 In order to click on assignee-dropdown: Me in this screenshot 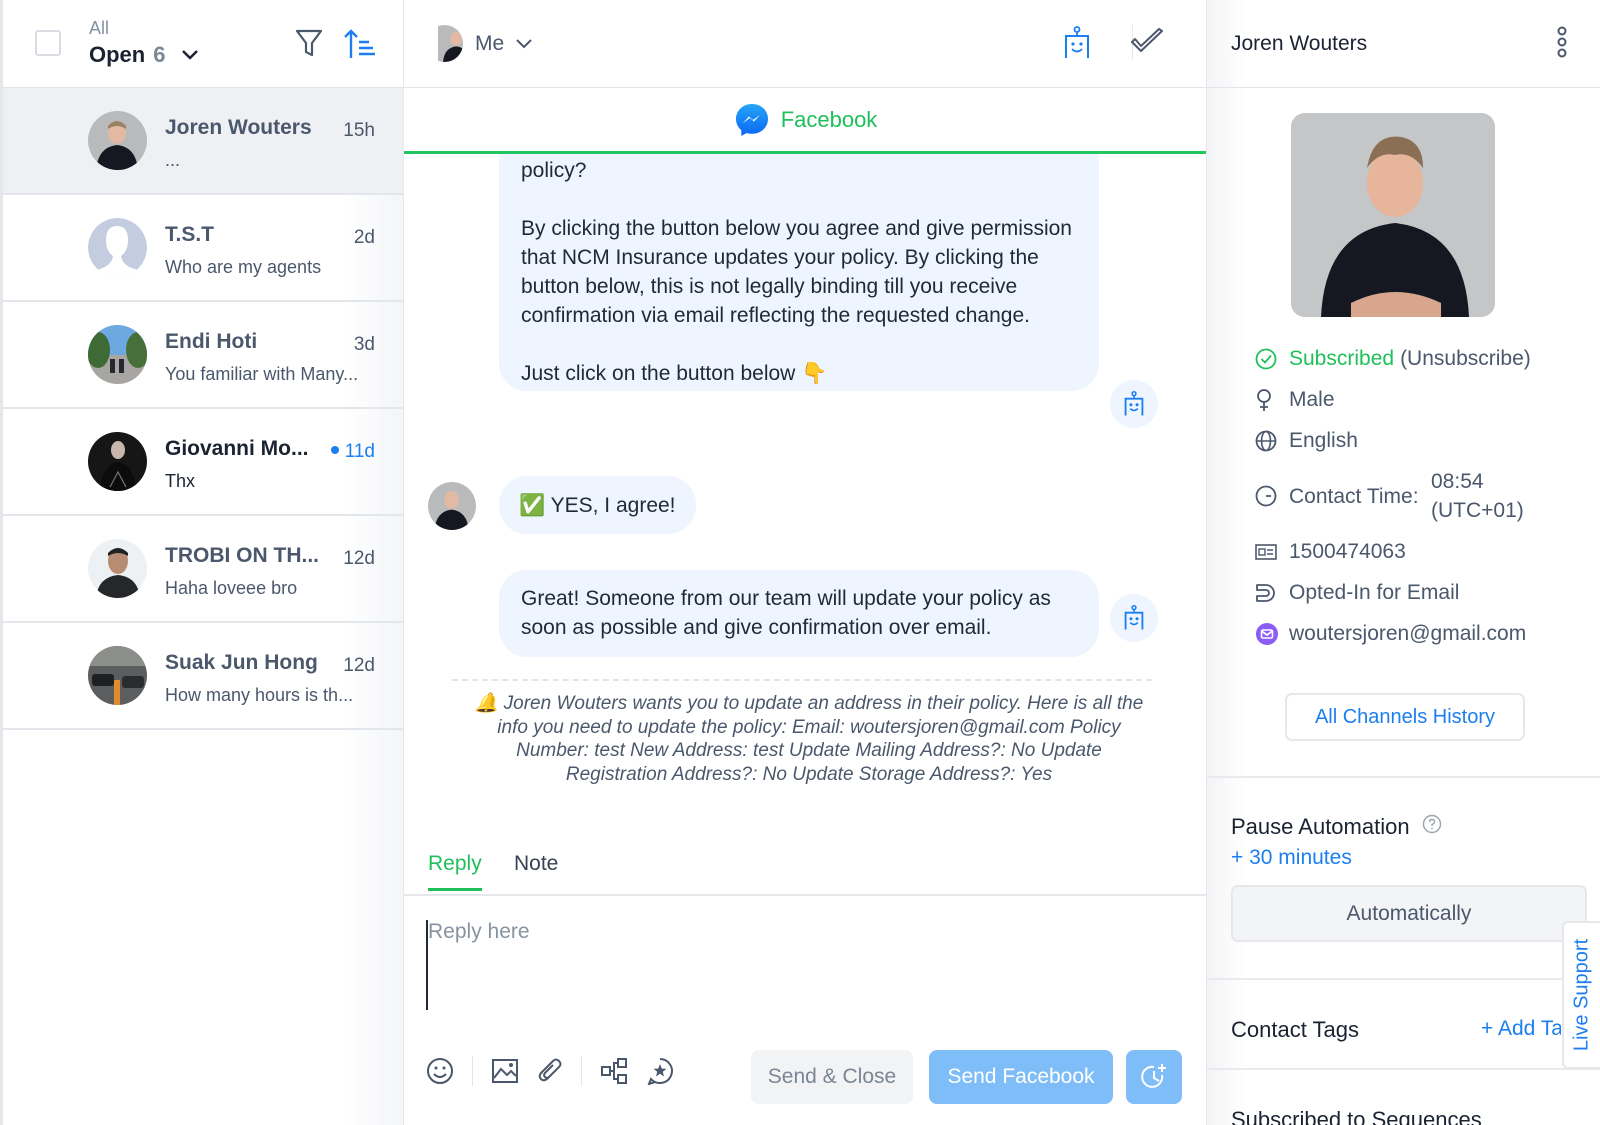, I will do `click(479, 43)`.